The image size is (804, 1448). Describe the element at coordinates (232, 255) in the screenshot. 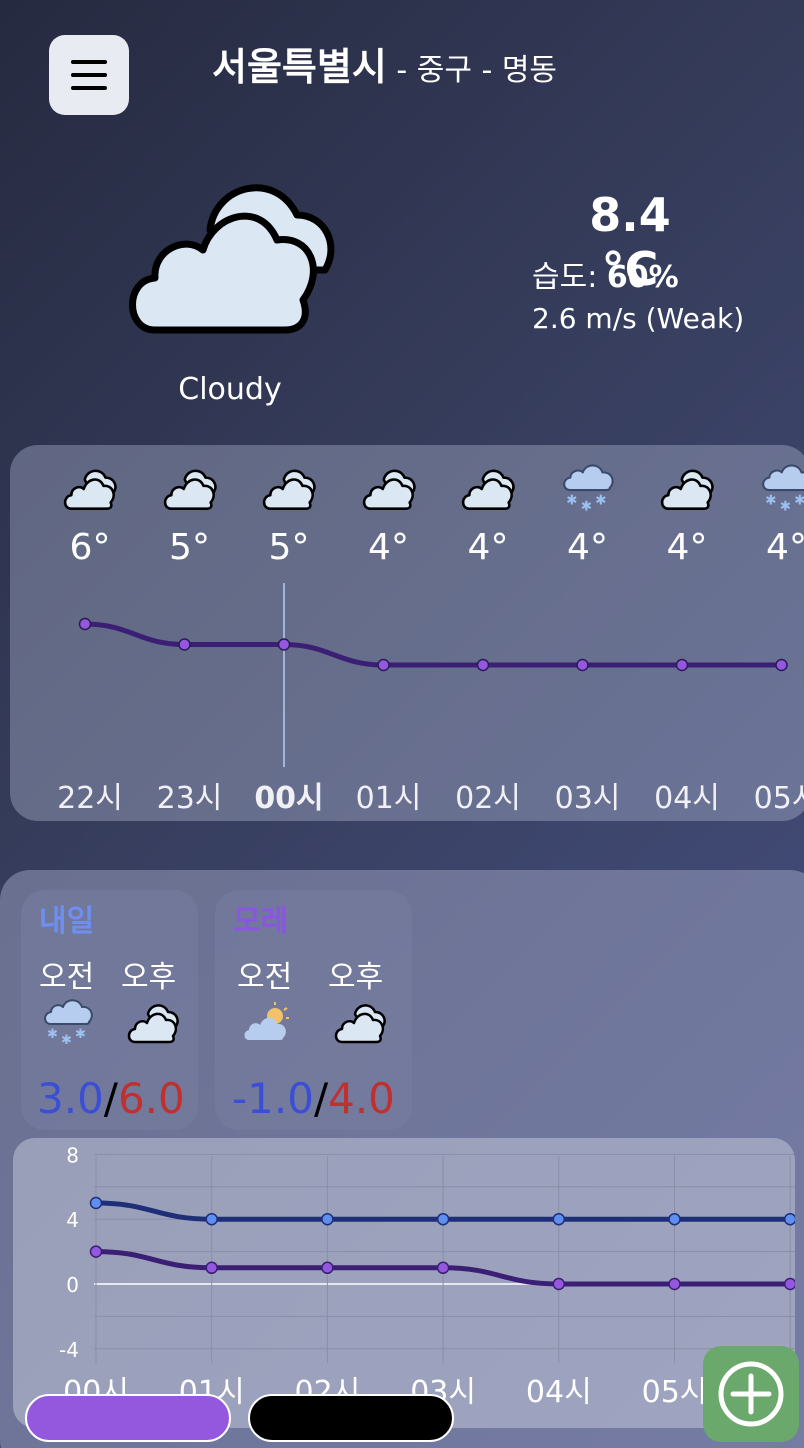

I see `cloudy-icon` at that location.